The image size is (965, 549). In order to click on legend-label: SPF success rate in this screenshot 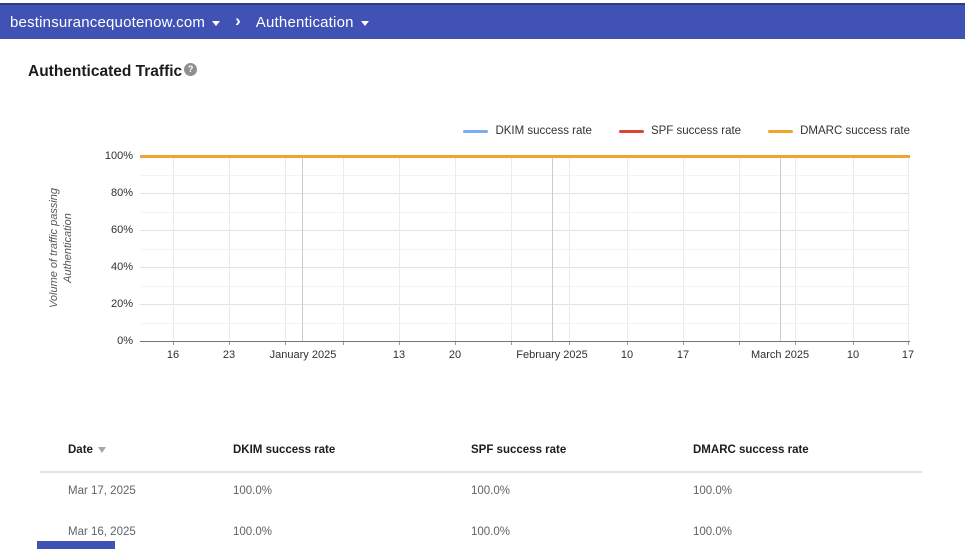, I will do `click(696, 131)`.